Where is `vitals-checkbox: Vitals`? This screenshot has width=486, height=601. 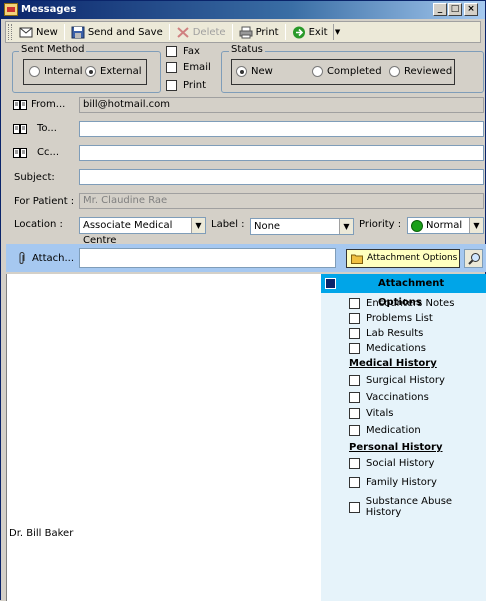
vitals-checkbox: Vitals is located at coordinates (371, 413).